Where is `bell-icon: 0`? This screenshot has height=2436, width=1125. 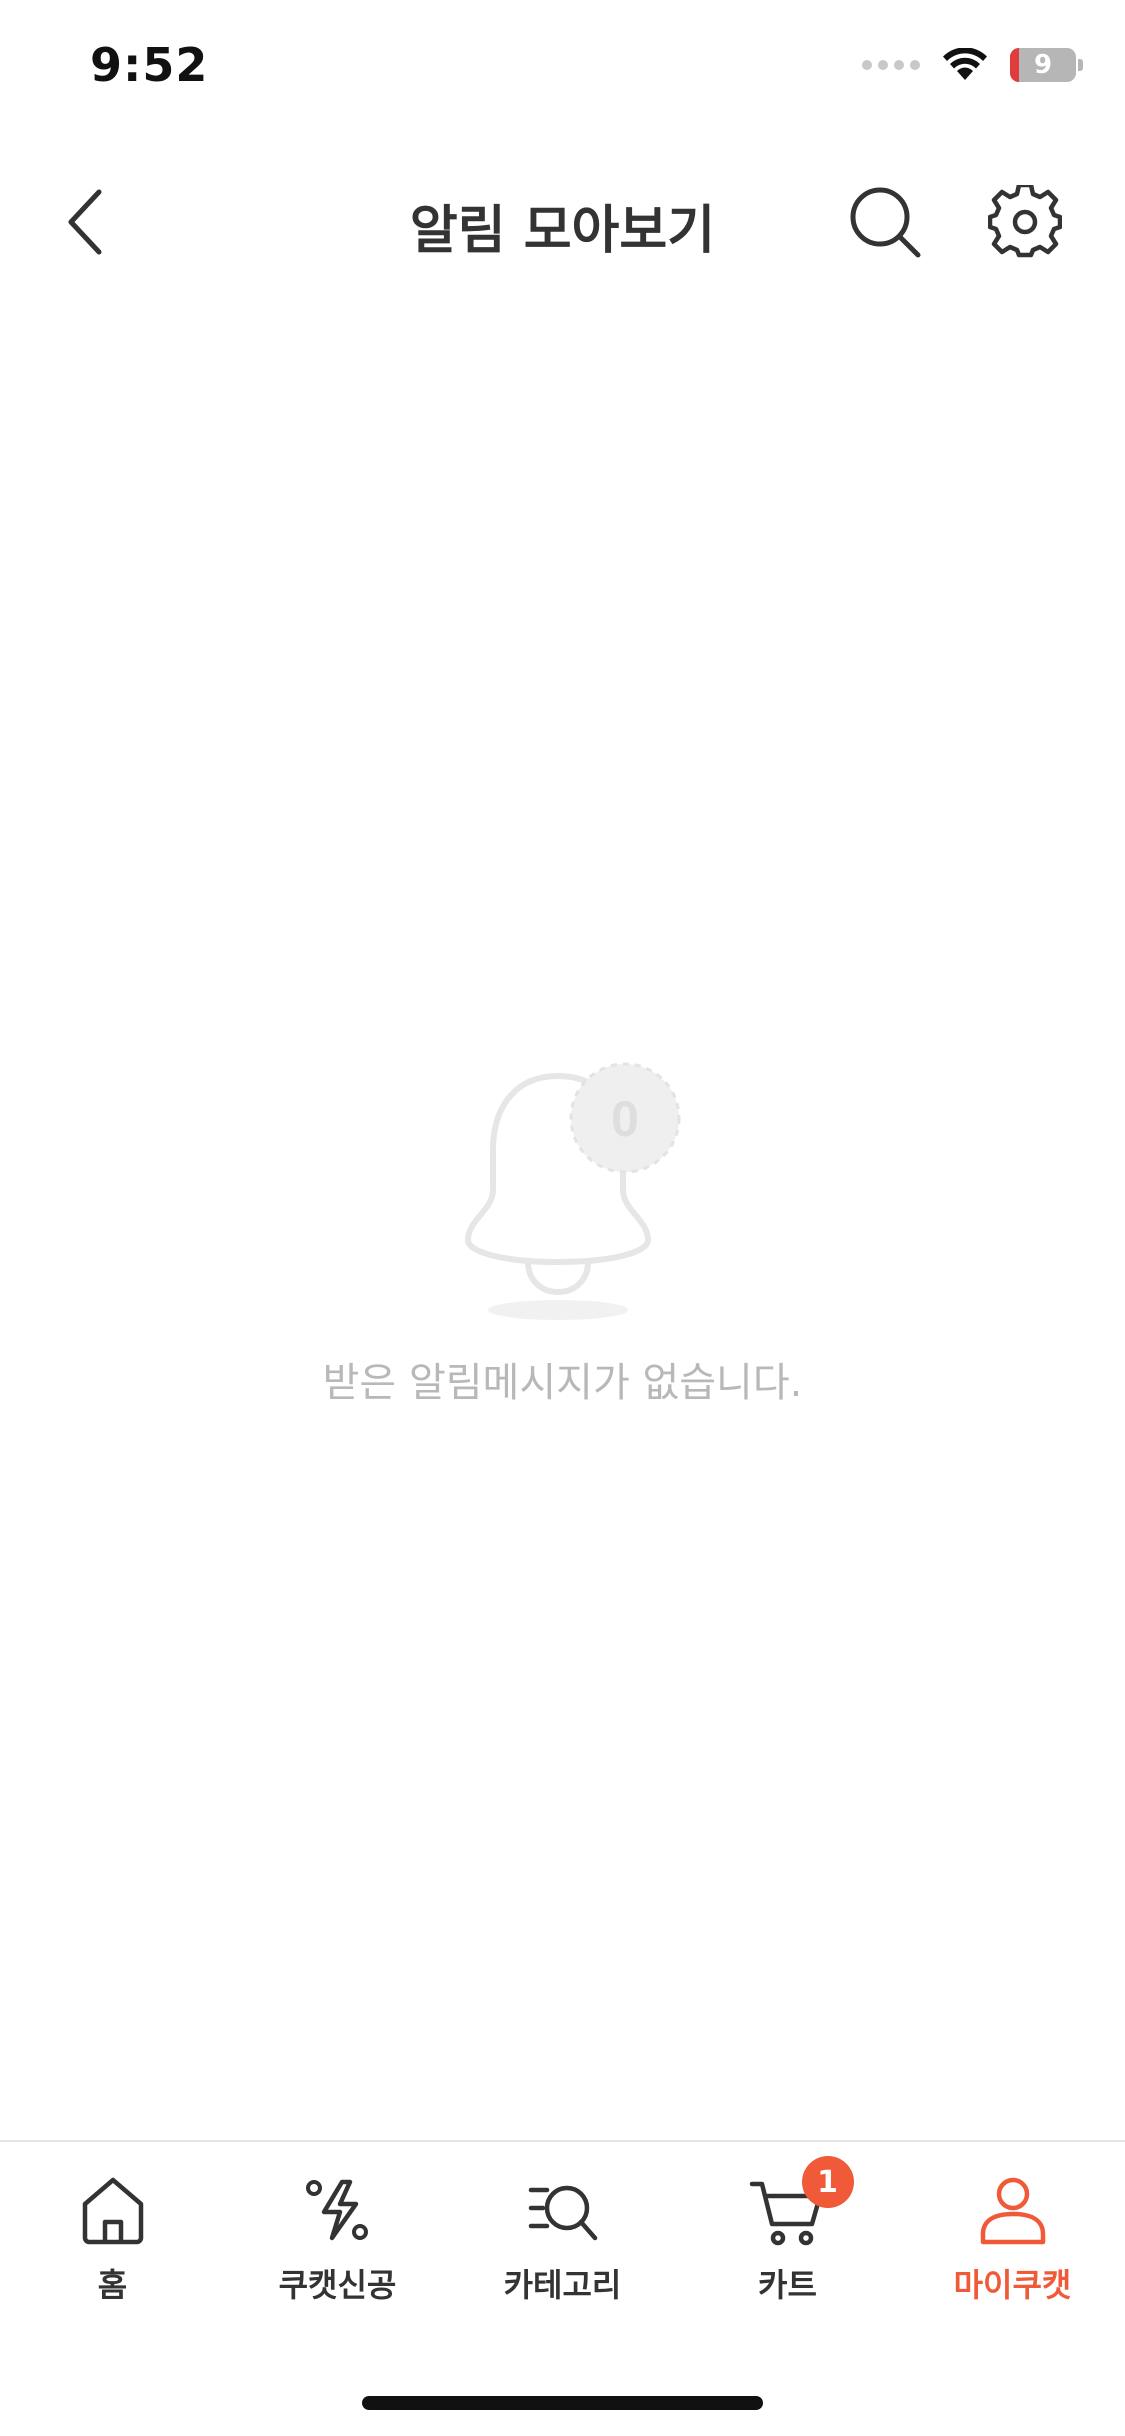
bell-icon: 0 is located at coordinates (572, 1191).